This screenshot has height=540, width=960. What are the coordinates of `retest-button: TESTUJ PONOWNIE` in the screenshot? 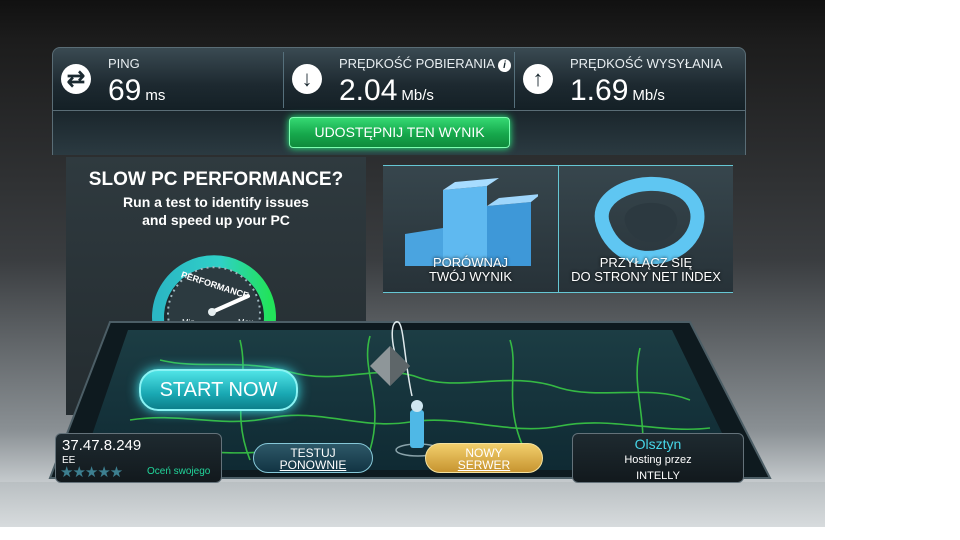 It's located at (313, 458).